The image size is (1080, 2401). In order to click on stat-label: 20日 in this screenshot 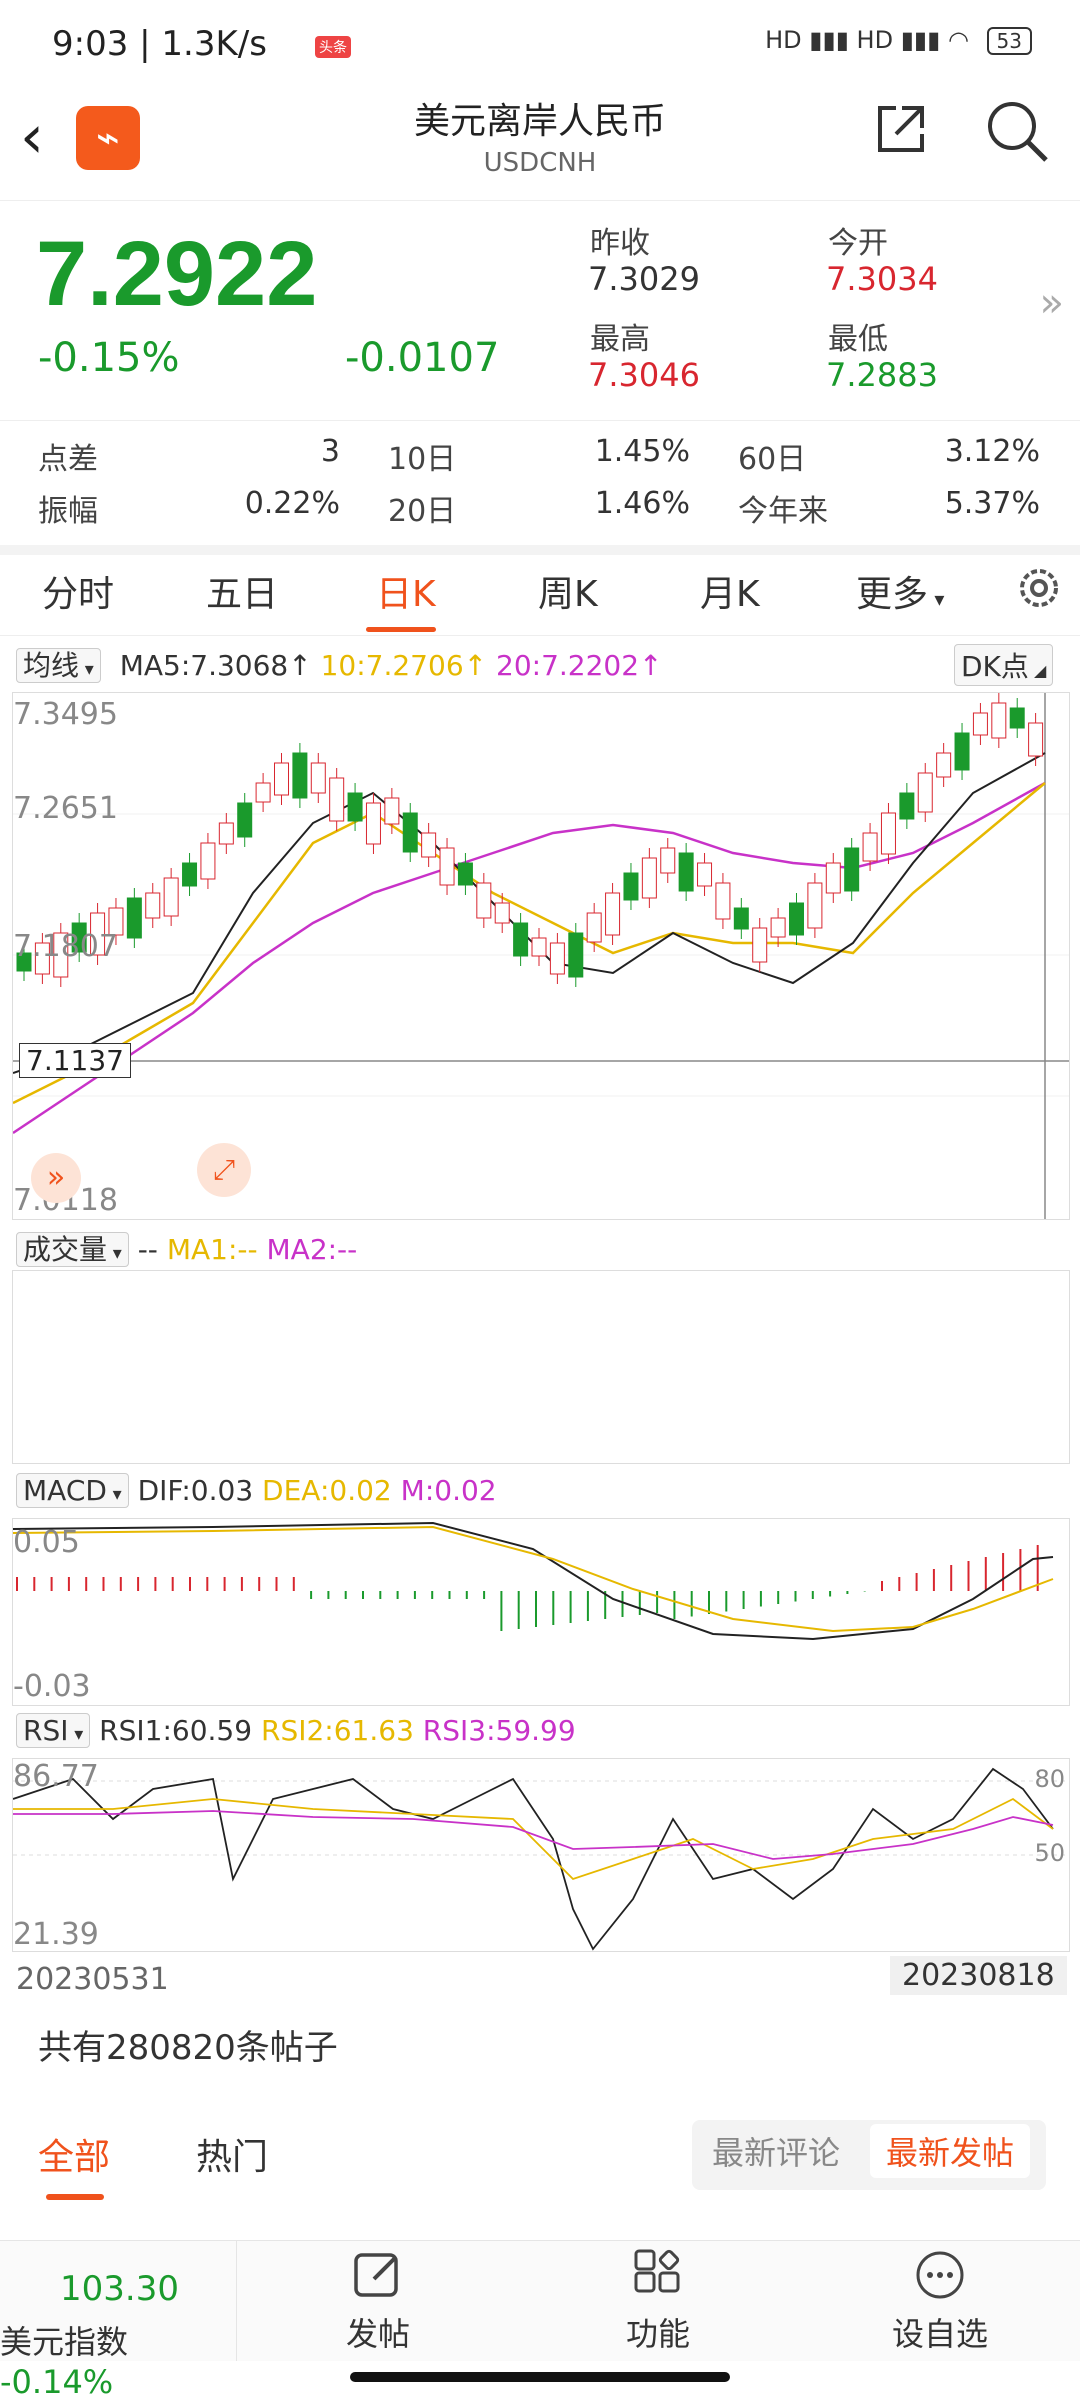, I will do `click(422, 511)`.